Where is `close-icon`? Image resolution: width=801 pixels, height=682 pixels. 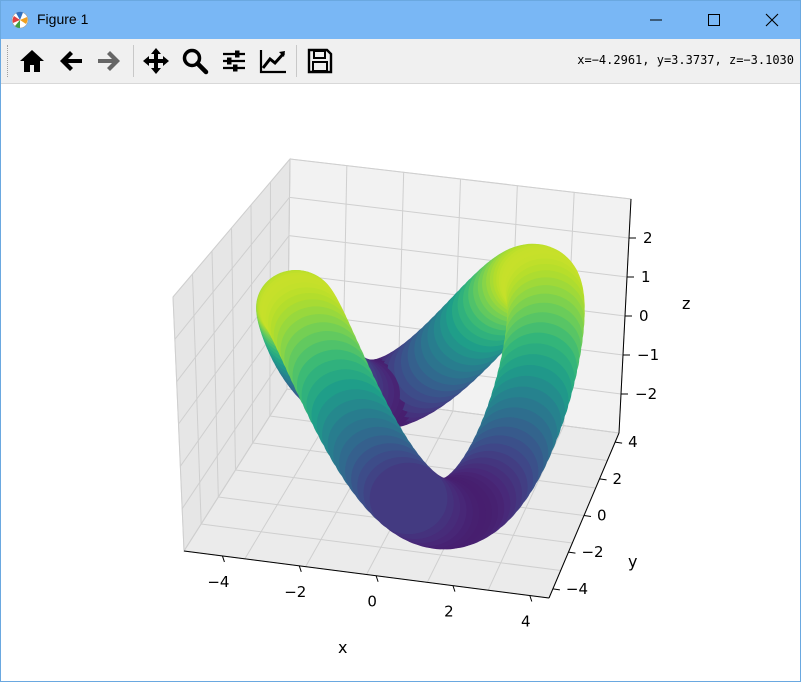 close-icon is located at coordinates (772, 20).